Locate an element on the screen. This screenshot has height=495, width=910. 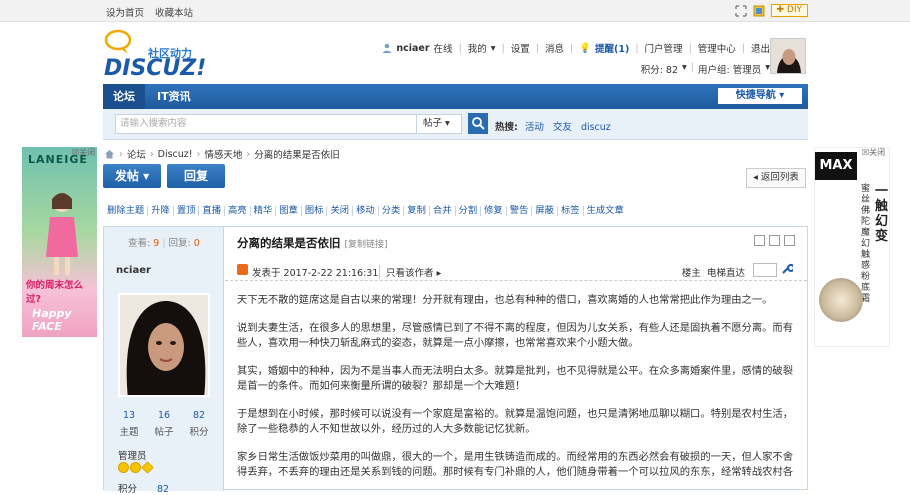
left-ad: LANEIGE 你的周末怎么过? Happy FACE is located at coordinates (59, 242).